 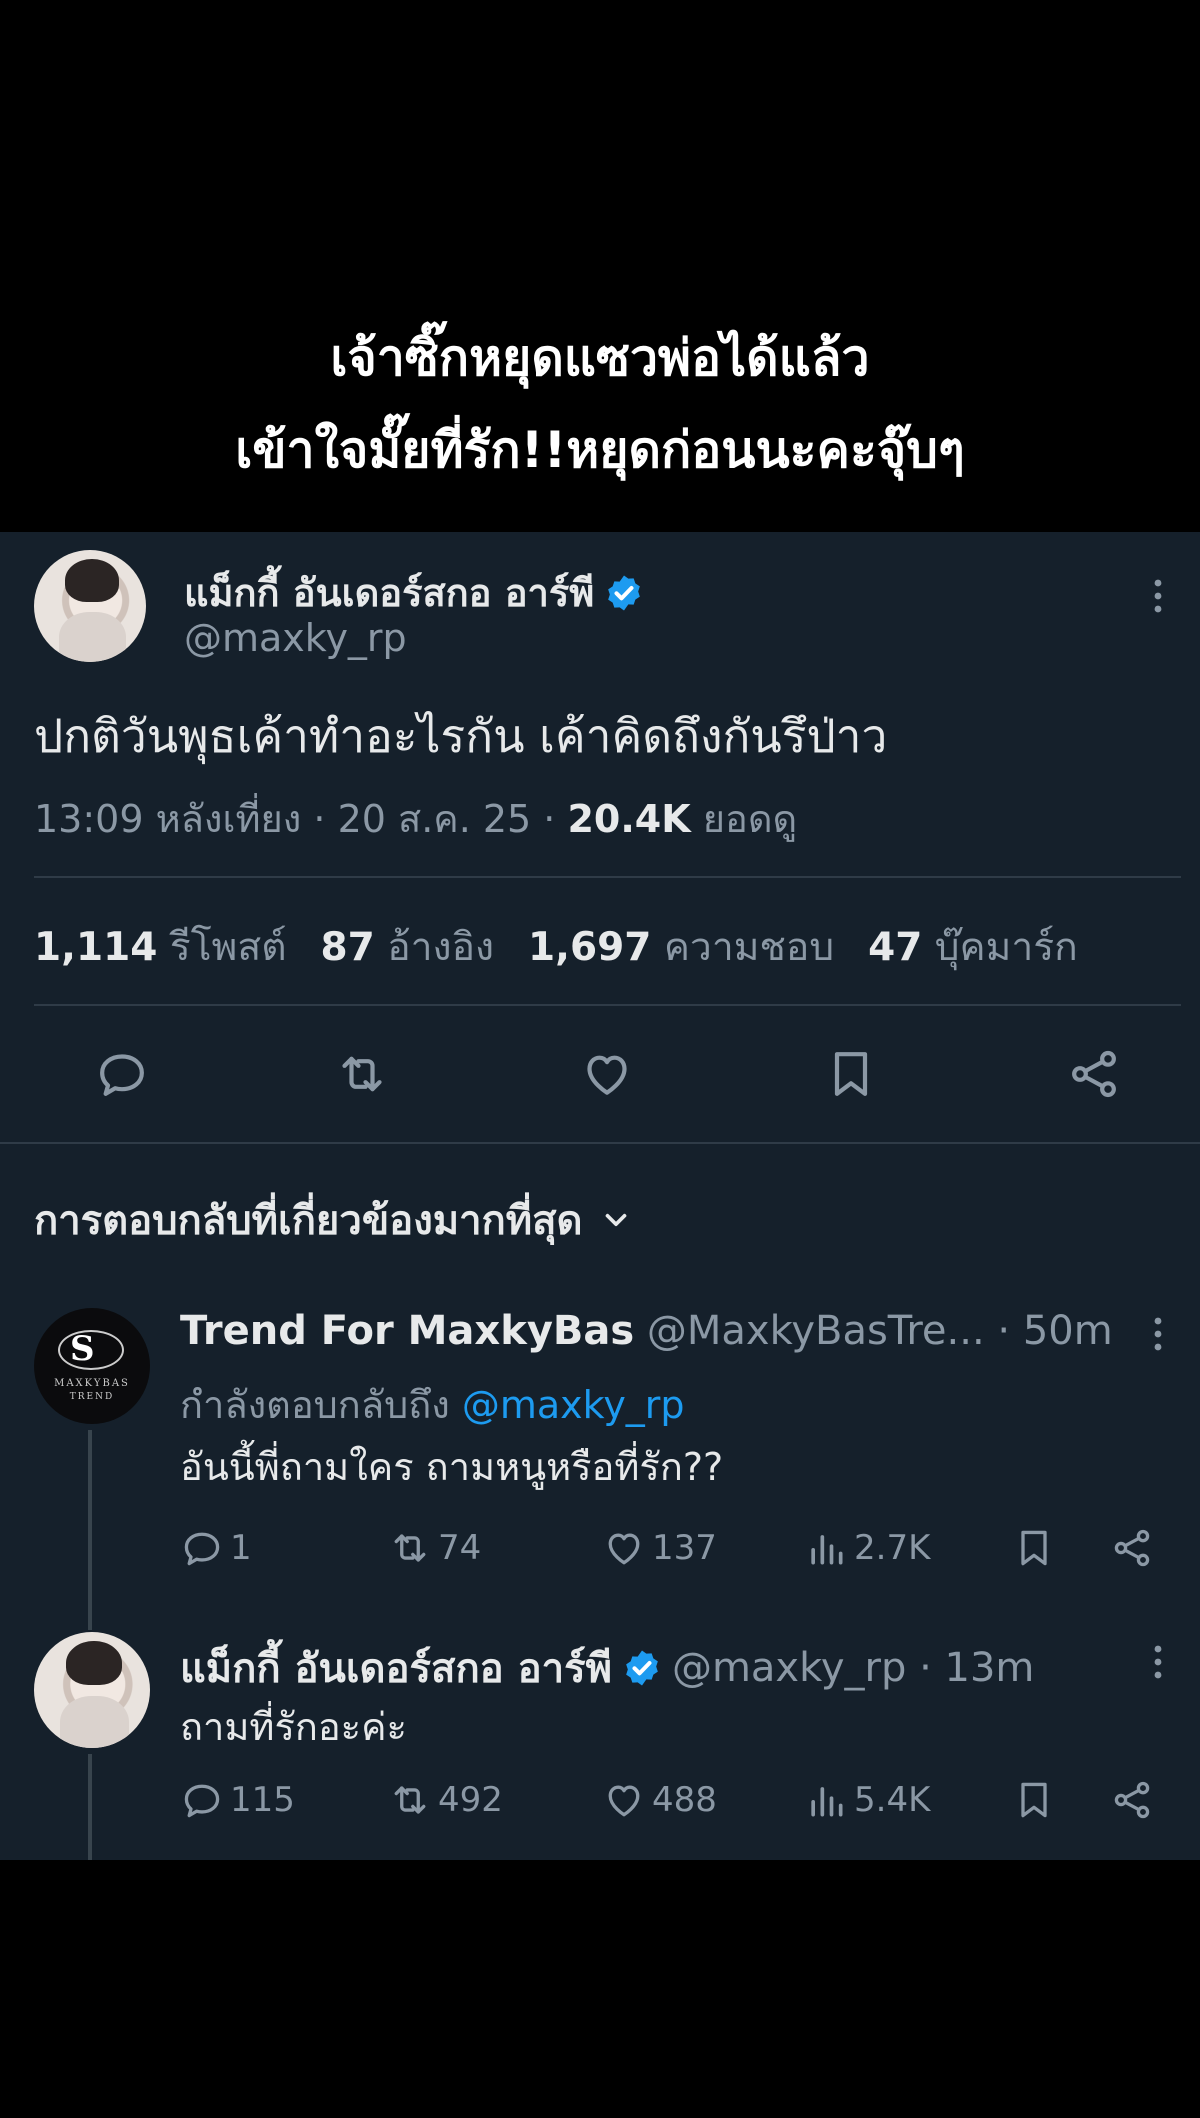 I want to click on reply-like-action: 137, so click(x=659, y=1548).